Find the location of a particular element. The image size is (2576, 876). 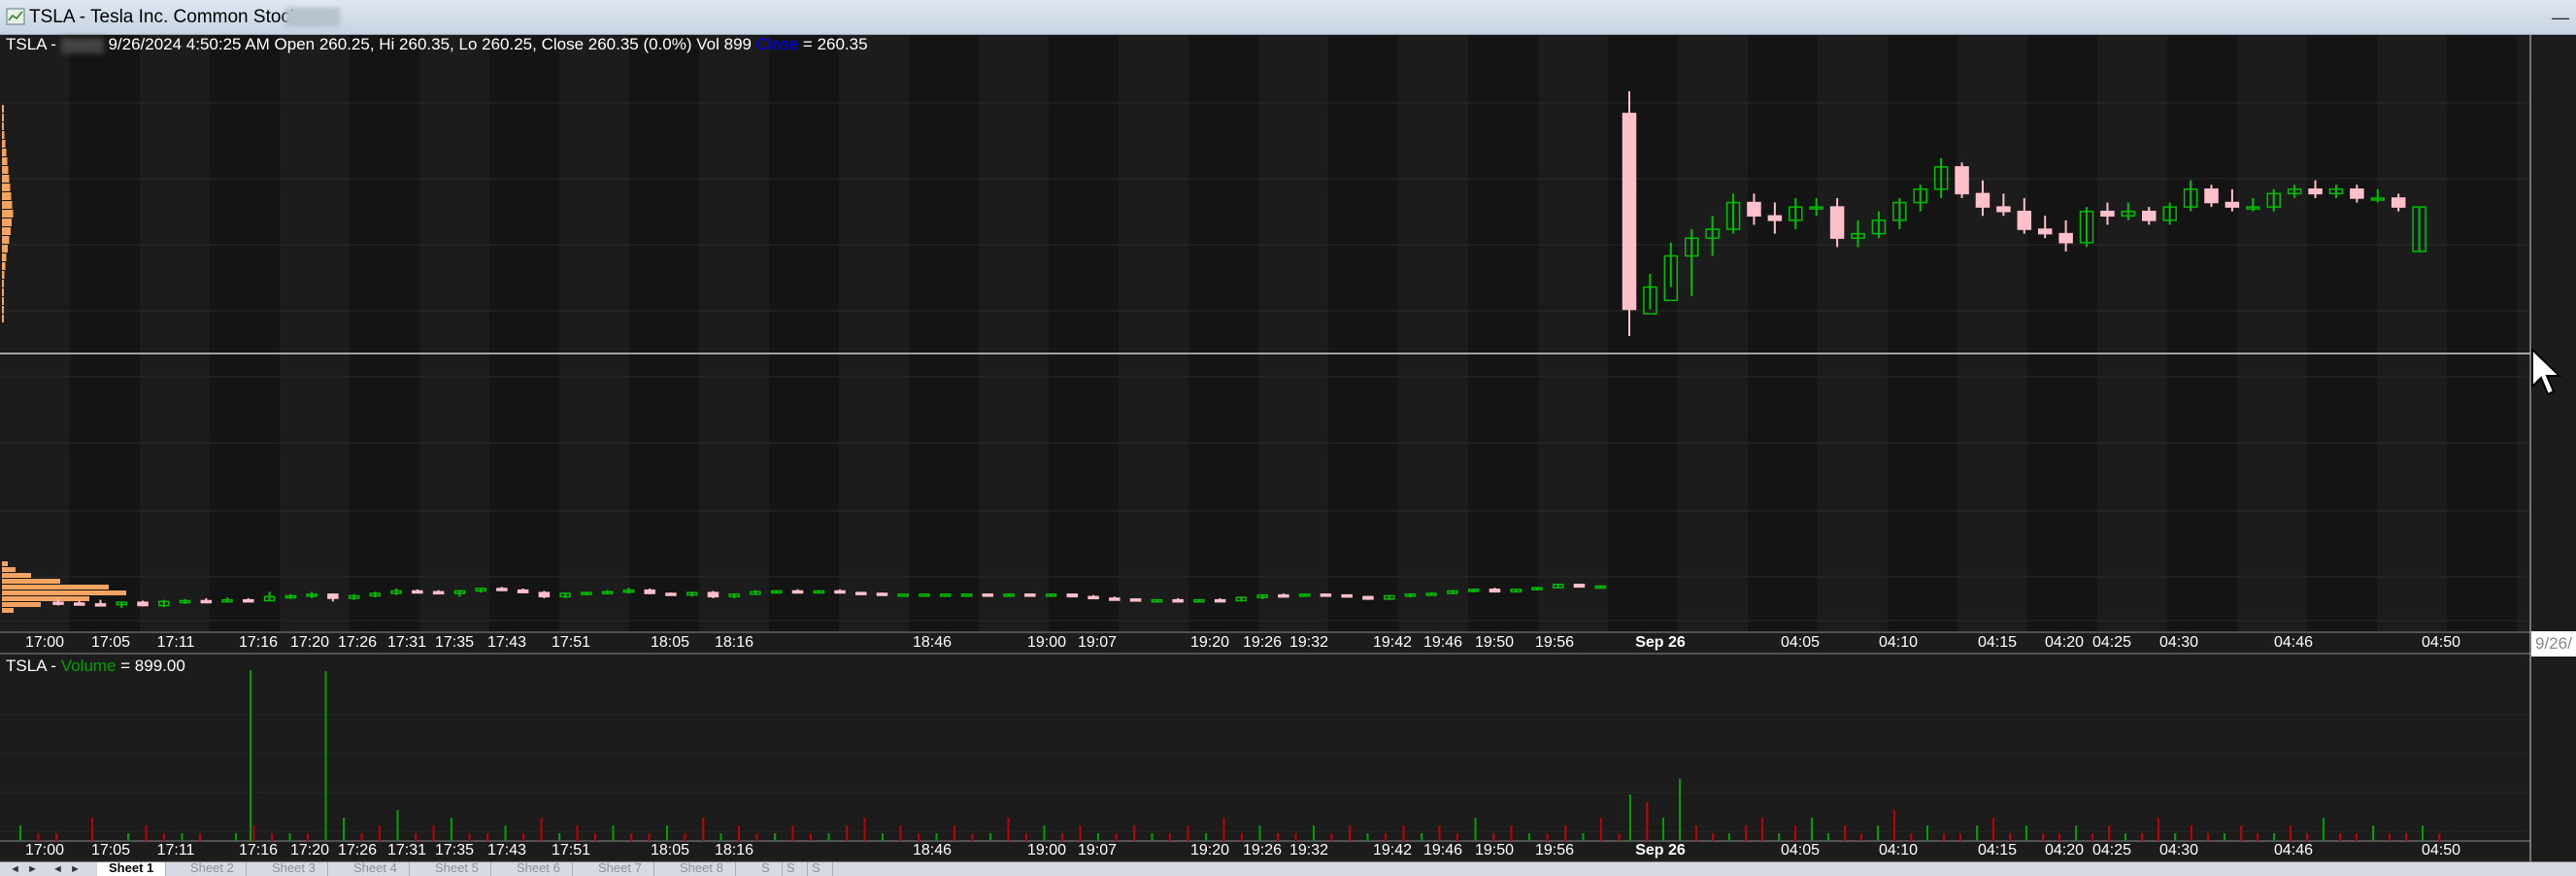

volume-x-axis-tick-label: 04:20 is located at coordinates (2064, 850).